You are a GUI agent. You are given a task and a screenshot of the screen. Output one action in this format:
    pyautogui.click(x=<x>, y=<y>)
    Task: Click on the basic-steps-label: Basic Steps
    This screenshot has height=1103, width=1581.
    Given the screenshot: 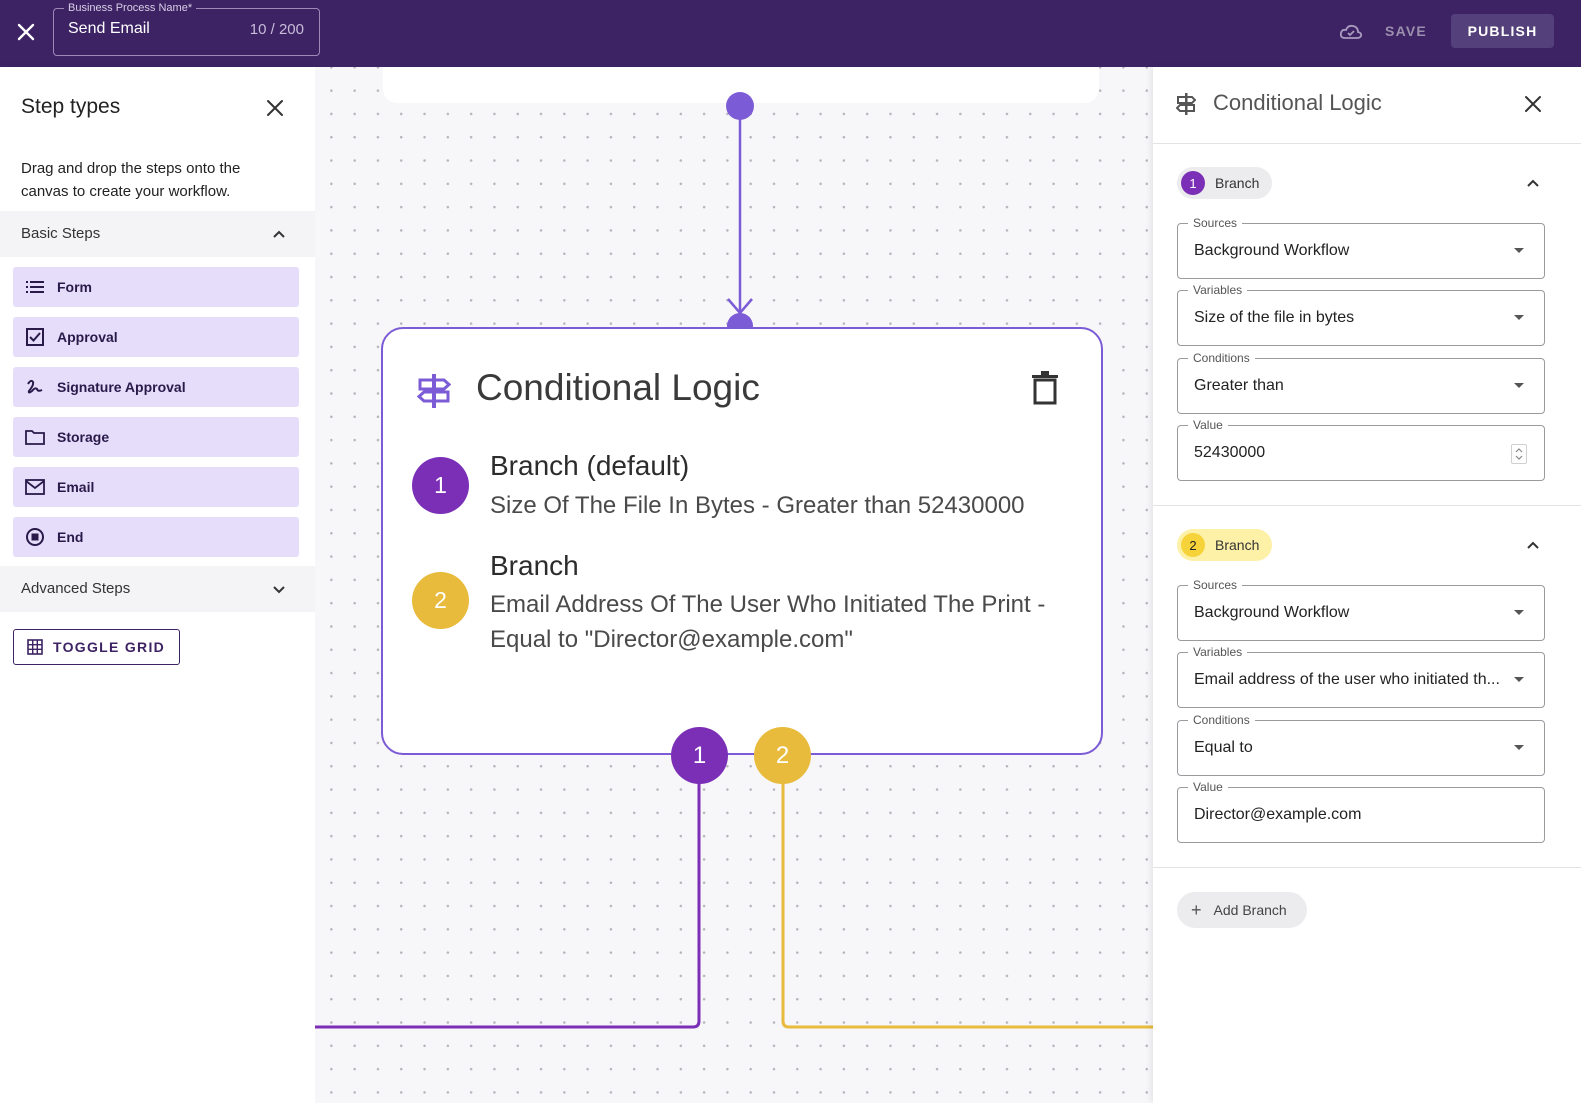 What is the action you would take?
    pyautogui.click(x=61, y=233)
    